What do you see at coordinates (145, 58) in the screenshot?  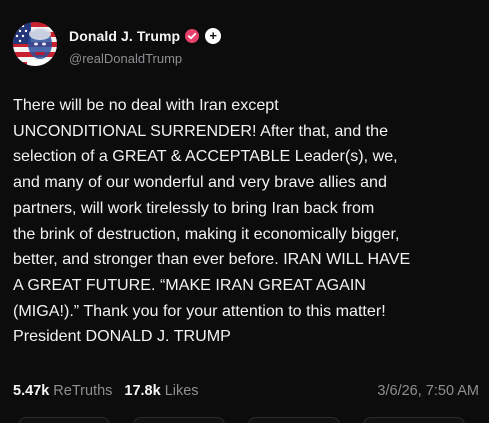 I see `author-handle: @realDonaldTrump` at bounding box center [145, 58].